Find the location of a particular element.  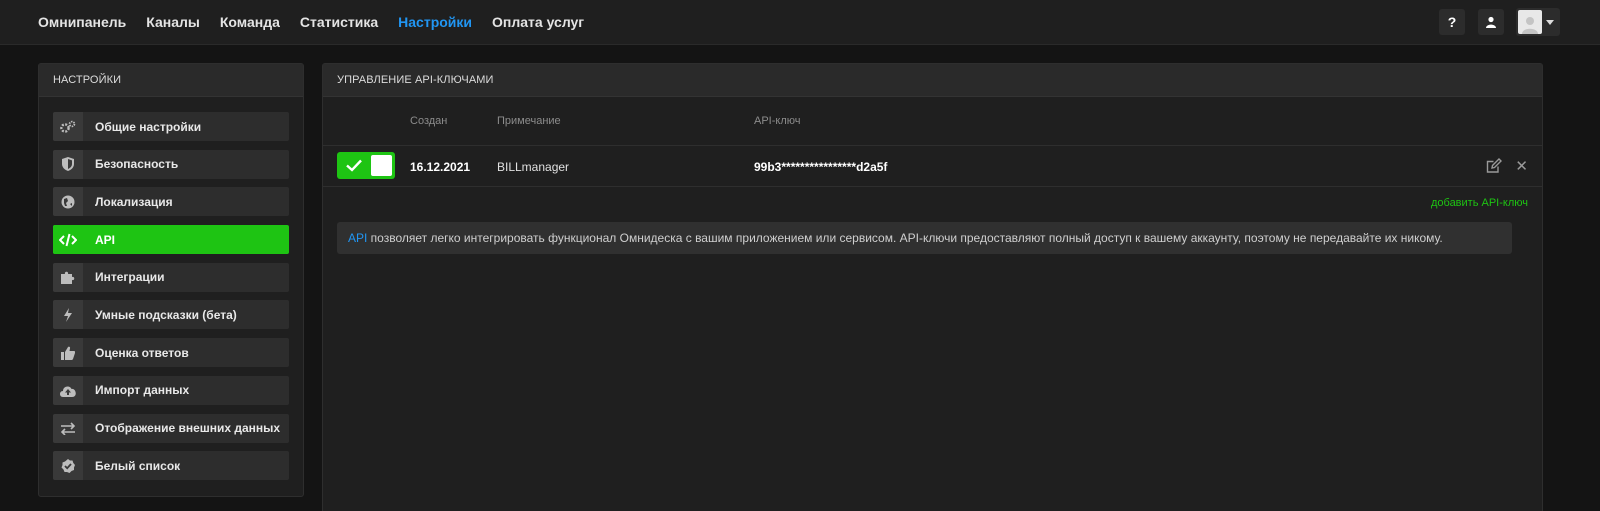

help-icon: ? is located at coordinates (1452, 22).